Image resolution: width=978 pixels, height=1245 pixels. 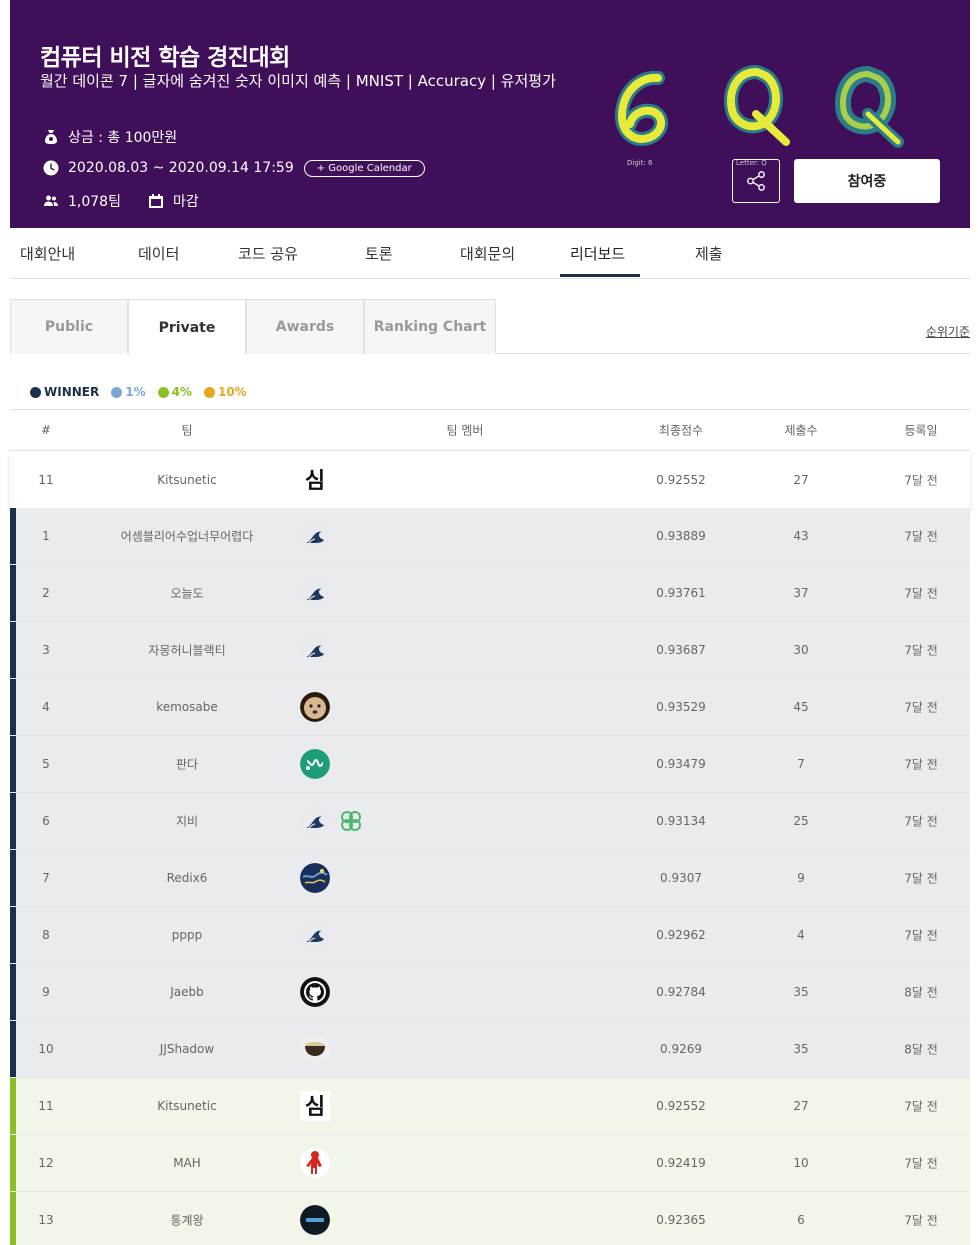 What do you see at coordinates (187, 764) in the screenshot?
I see `team-name-cell: 판다` at bounding box center [187, 764].